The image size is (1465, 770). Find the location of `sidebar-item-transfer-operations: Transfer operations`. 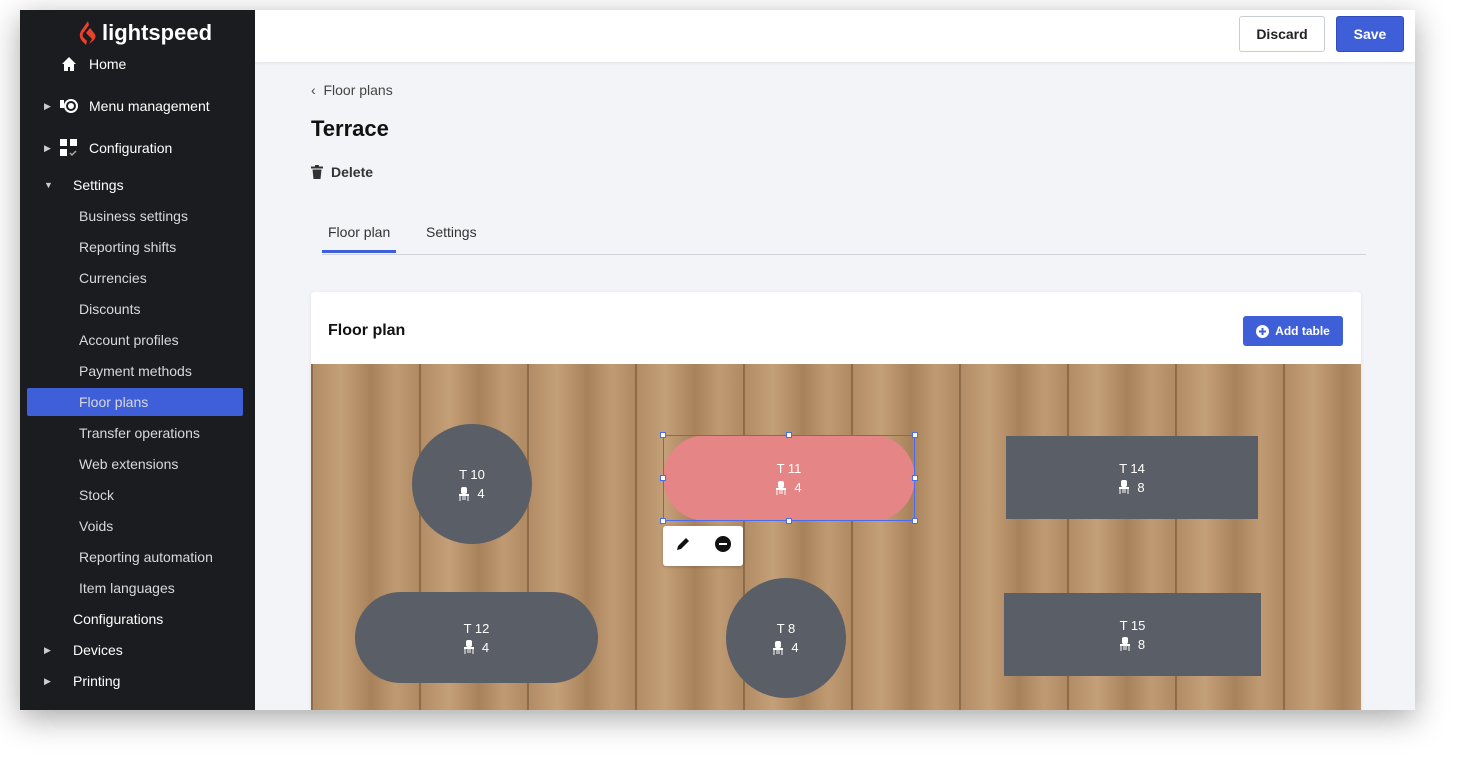

sidebar-item-transfer-operations: Transfer operations is located at coordinates (137, 433).